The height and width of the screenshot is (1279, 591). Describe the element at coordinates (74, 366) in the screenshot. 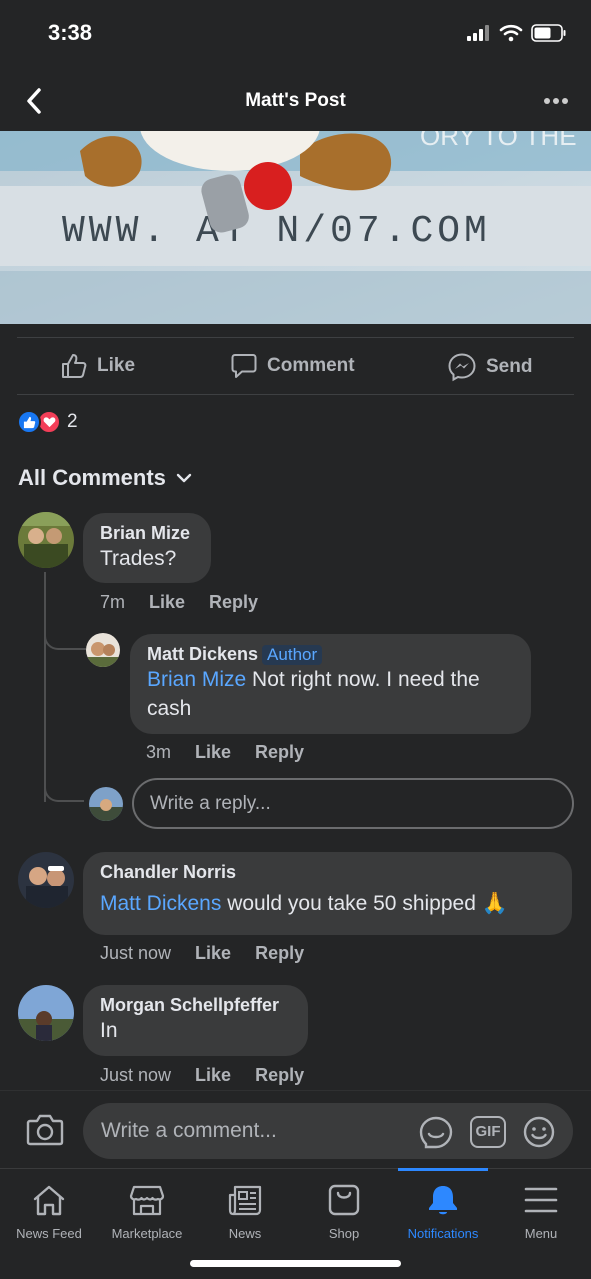

I see `thumbs-up-icon` at that location.